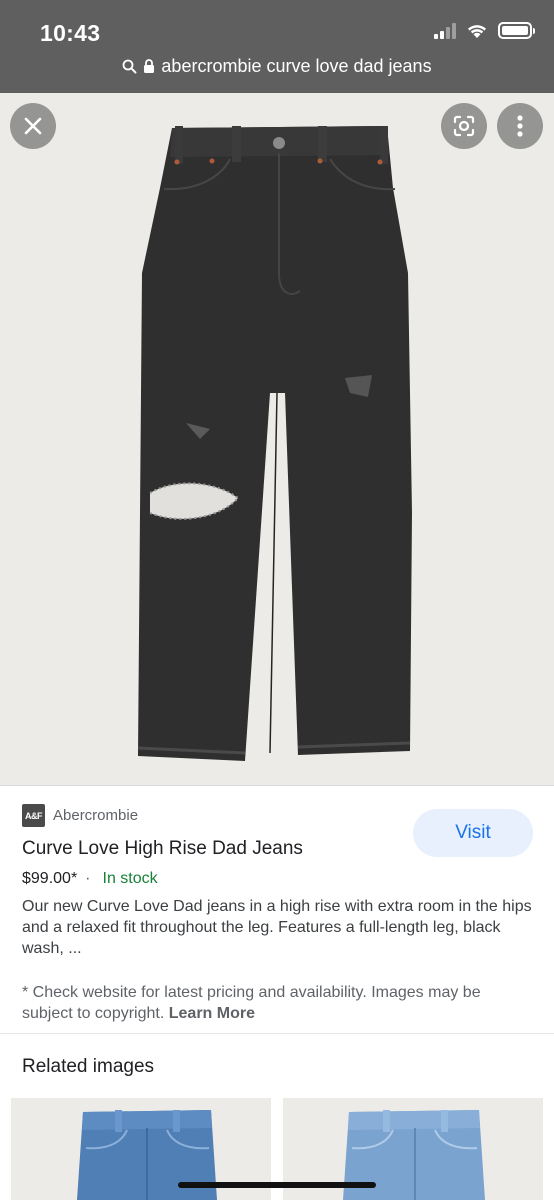 Image resolution: width=554 pixels, height=1200 pixels. I want to click on browser-chrome: 10:43 abercrombie curve love dad jeans, so click(277, 46).